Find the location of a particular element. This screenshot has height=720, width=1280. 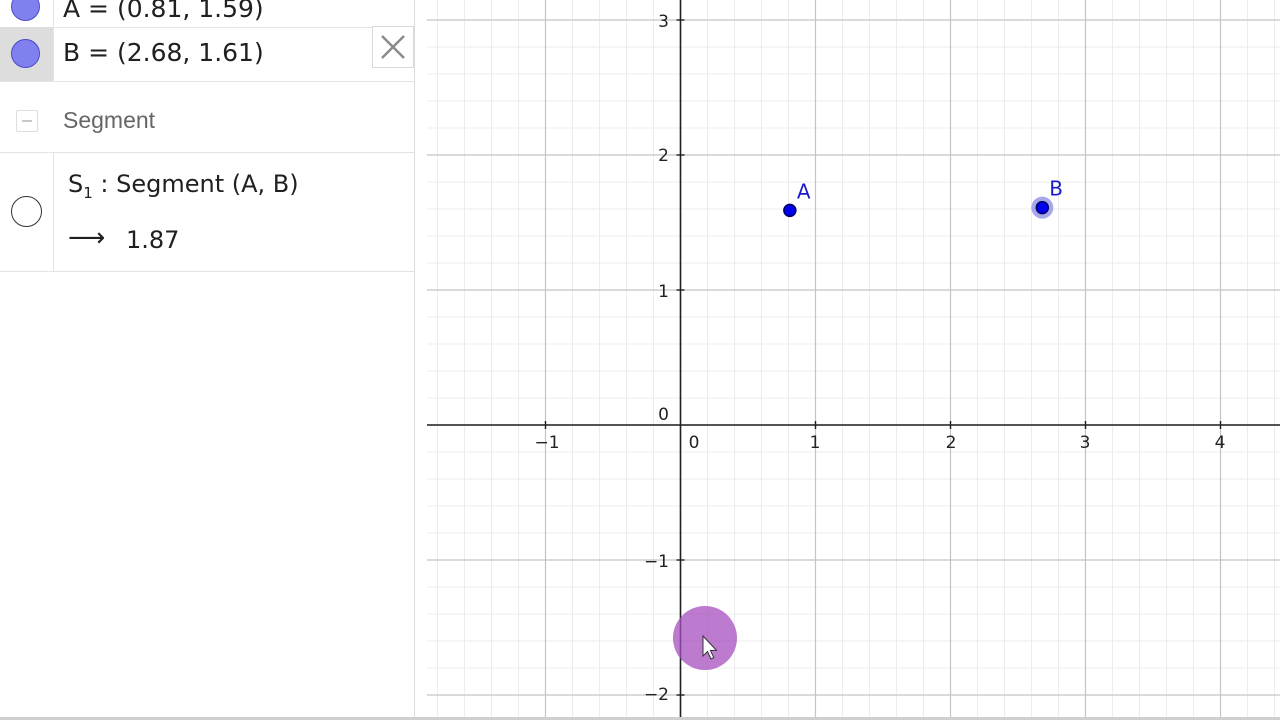

x-tick-label: 0 is located at coordinates (694, 443).